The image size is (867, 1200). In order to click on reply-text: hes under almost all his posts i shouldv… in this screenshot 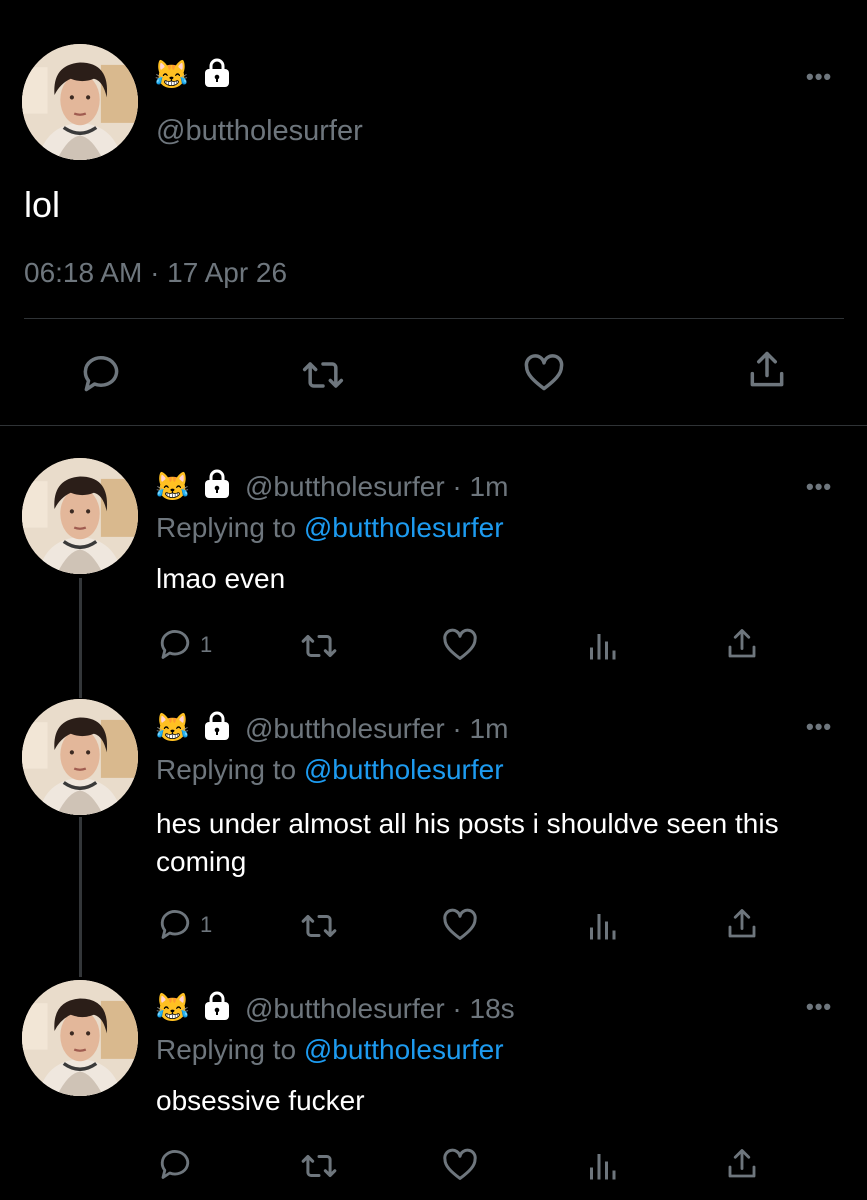, I will do `click(467, 842)`.